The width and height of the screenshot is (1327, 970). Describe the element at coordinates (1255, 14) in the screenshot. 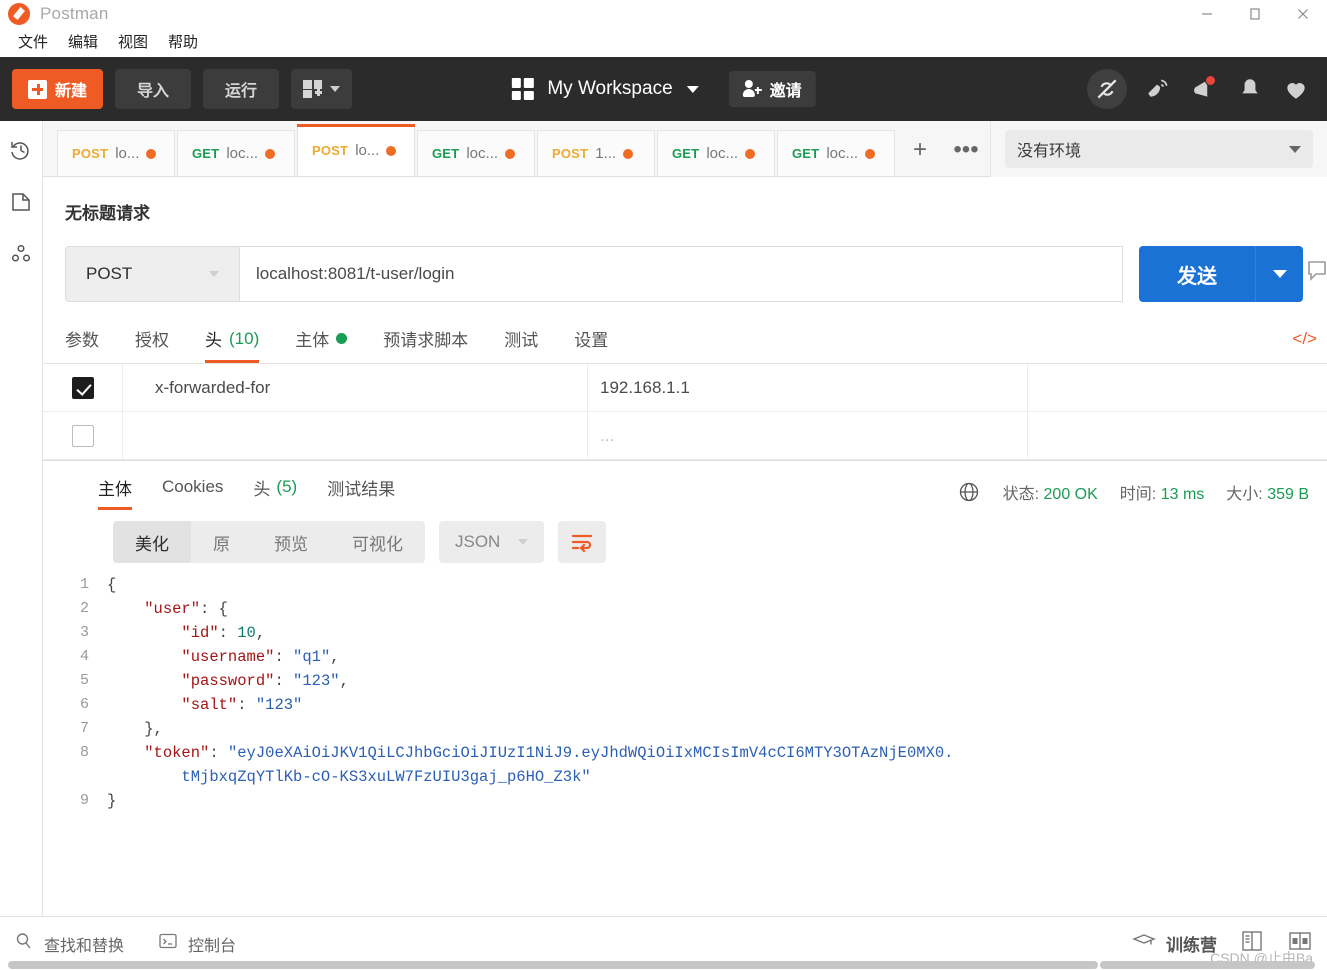

I see `maximize-icon` at that location.